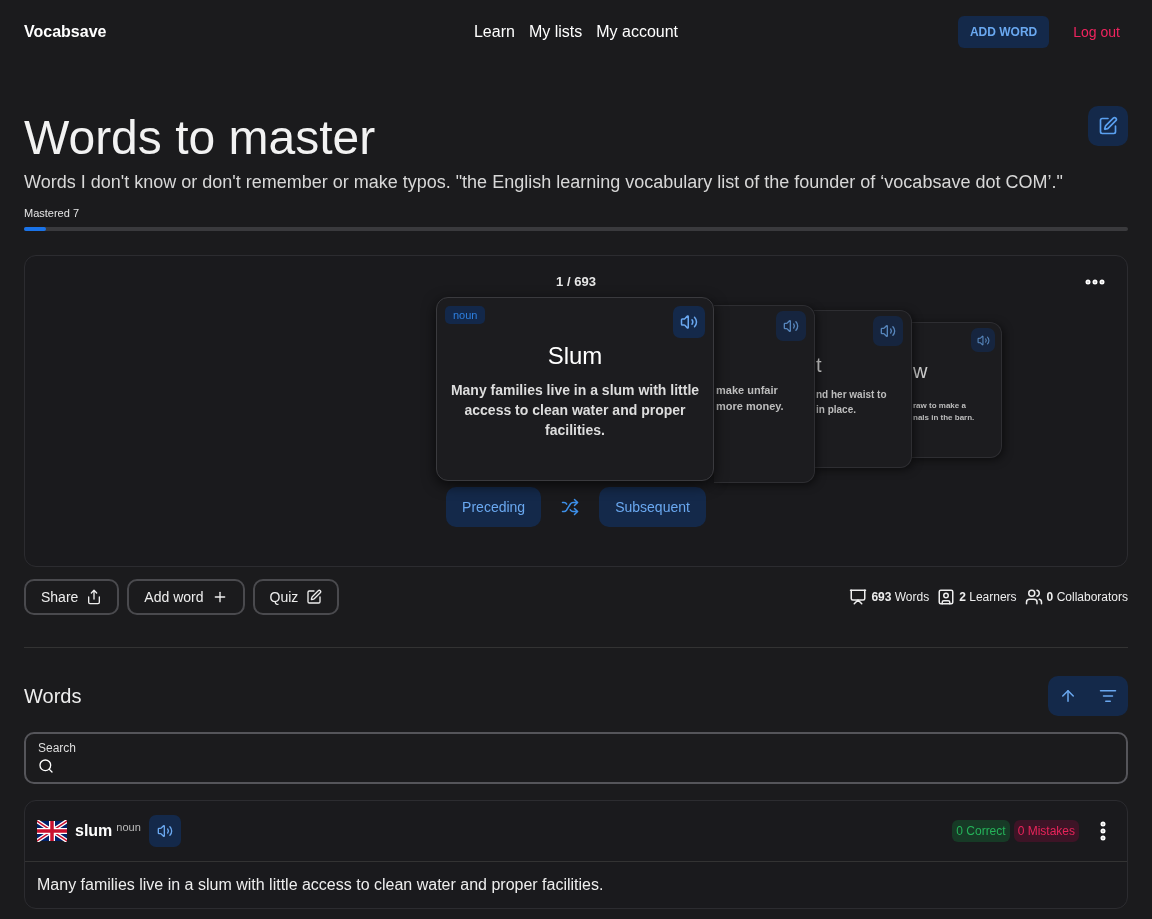 The height and width of the screenshot is (919, 1152). I want to click on stat-text: 2 Learners, so click(988, 597).